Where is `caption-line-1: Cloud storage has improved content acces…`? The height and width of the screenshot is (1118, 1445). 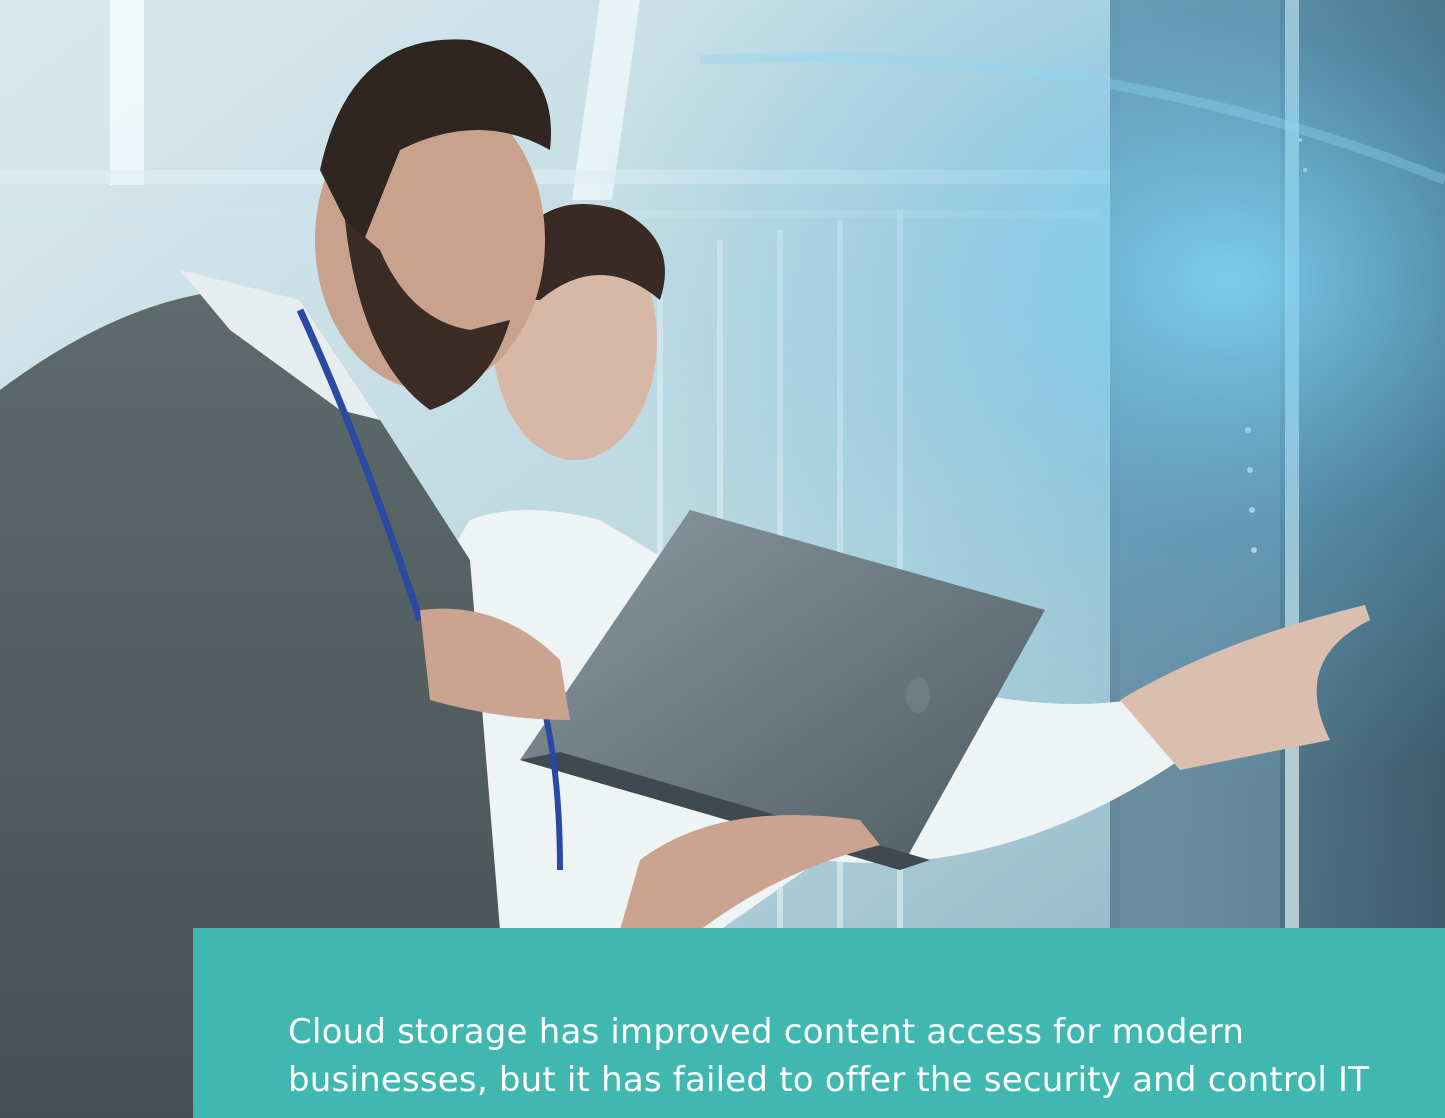
caption-line-1: Cloud storage has improved content acces… is located at coordinates (766, 1032).